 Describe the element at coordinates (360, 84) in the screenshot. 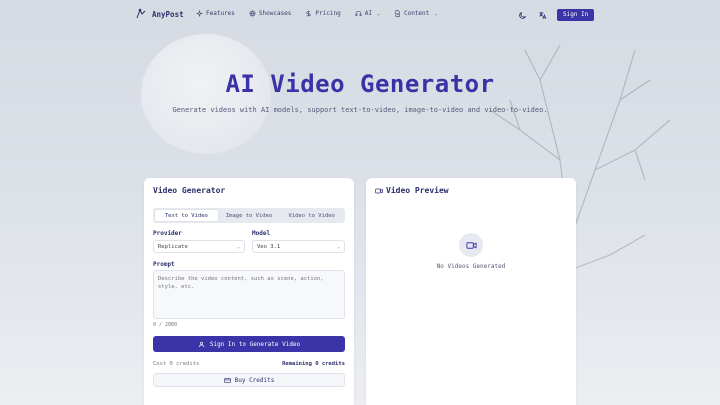

I see `page-title: AI Video Generator` at that location.